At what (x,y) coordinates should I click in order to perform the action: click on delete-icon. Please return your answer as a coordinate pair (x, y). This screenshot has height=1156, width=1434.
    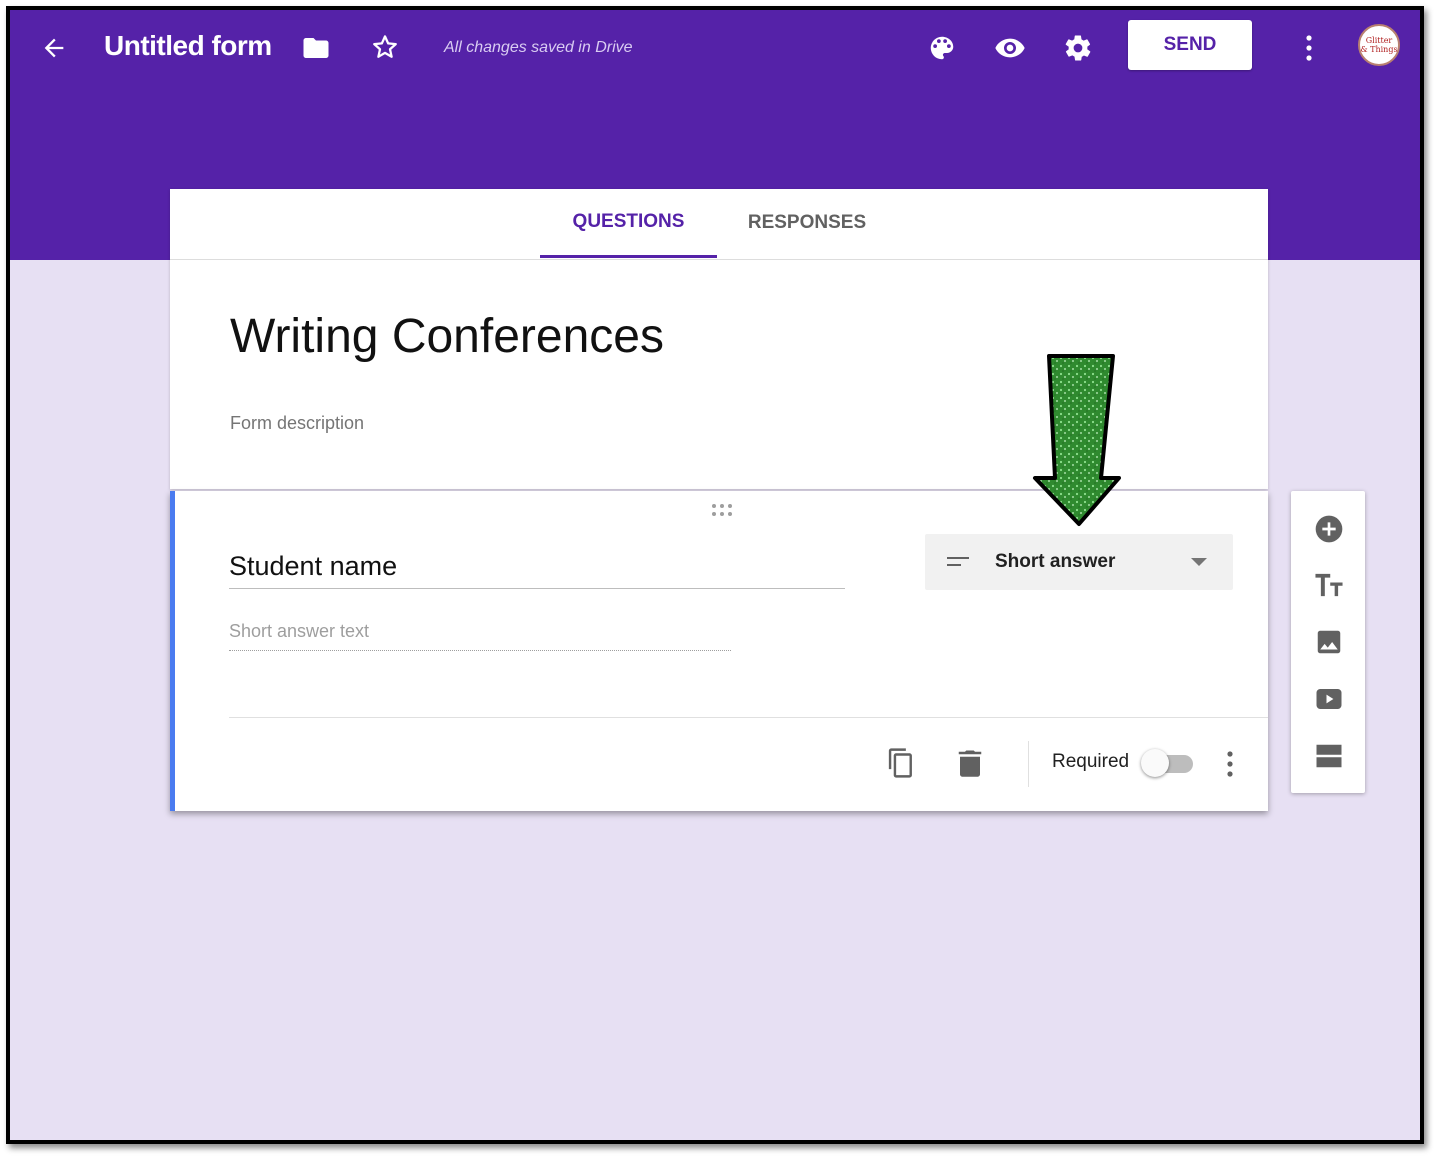
    Looking at the image, I should click on (970, 763).